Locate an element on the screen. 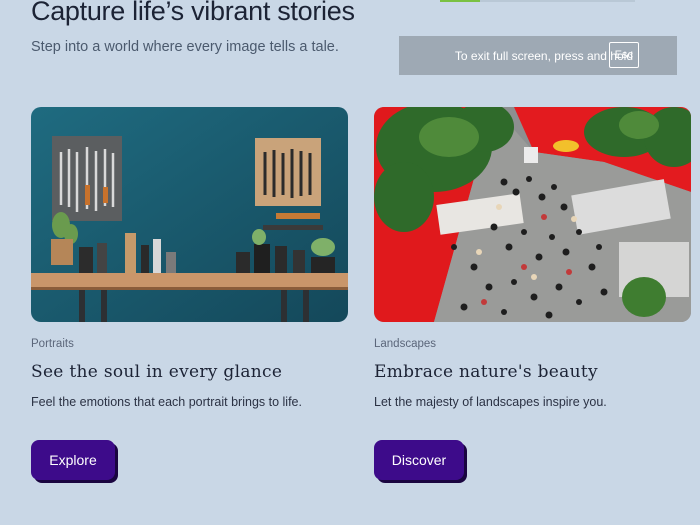  card-title: See the soul in every glance is located at coordinates (157, 372).